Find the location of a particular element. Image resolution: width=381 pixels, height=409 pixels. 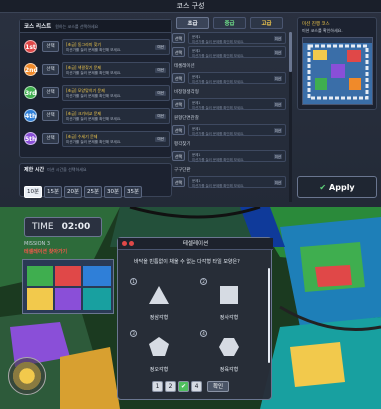

quiz-question: 바닥을 빈틈없이 채울 수 없는 다각형 타일 모양은? is located at coordinates (187, 262).